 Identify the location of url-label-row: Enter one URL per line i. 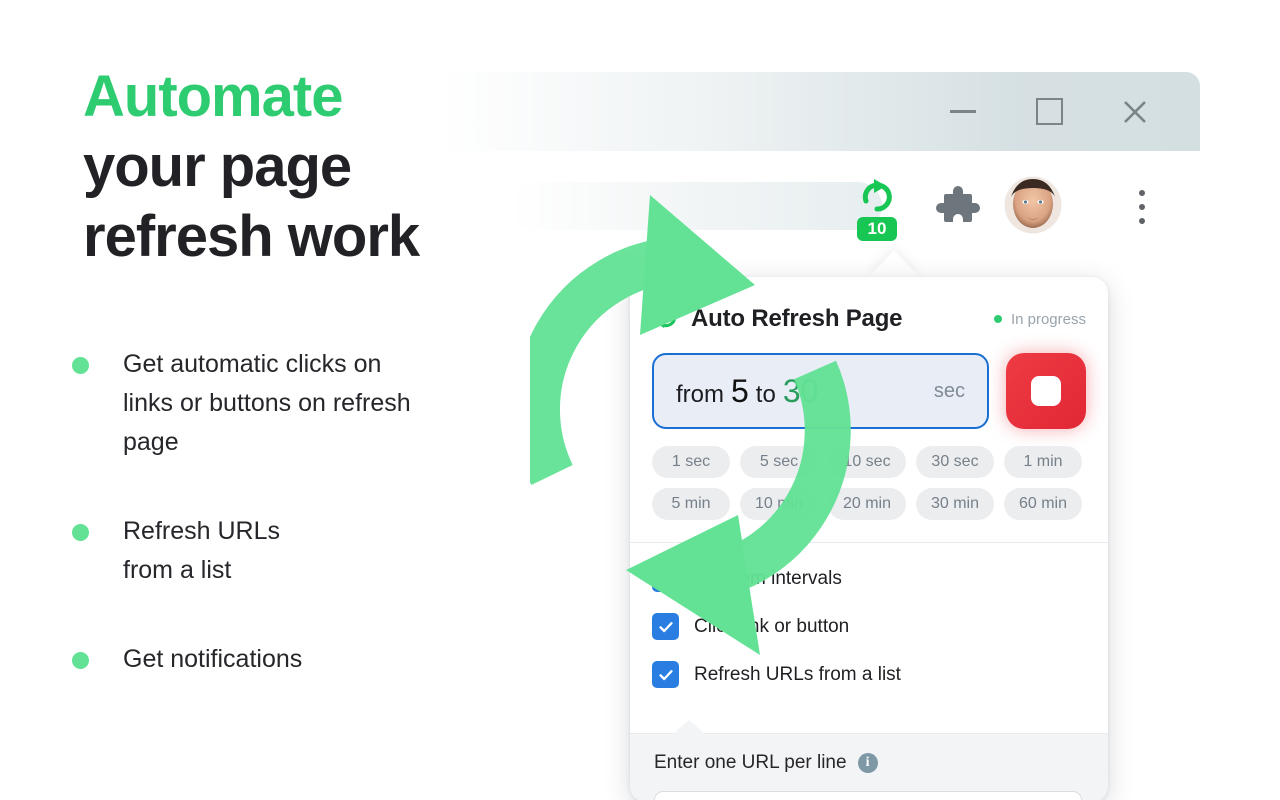
(869, 754).